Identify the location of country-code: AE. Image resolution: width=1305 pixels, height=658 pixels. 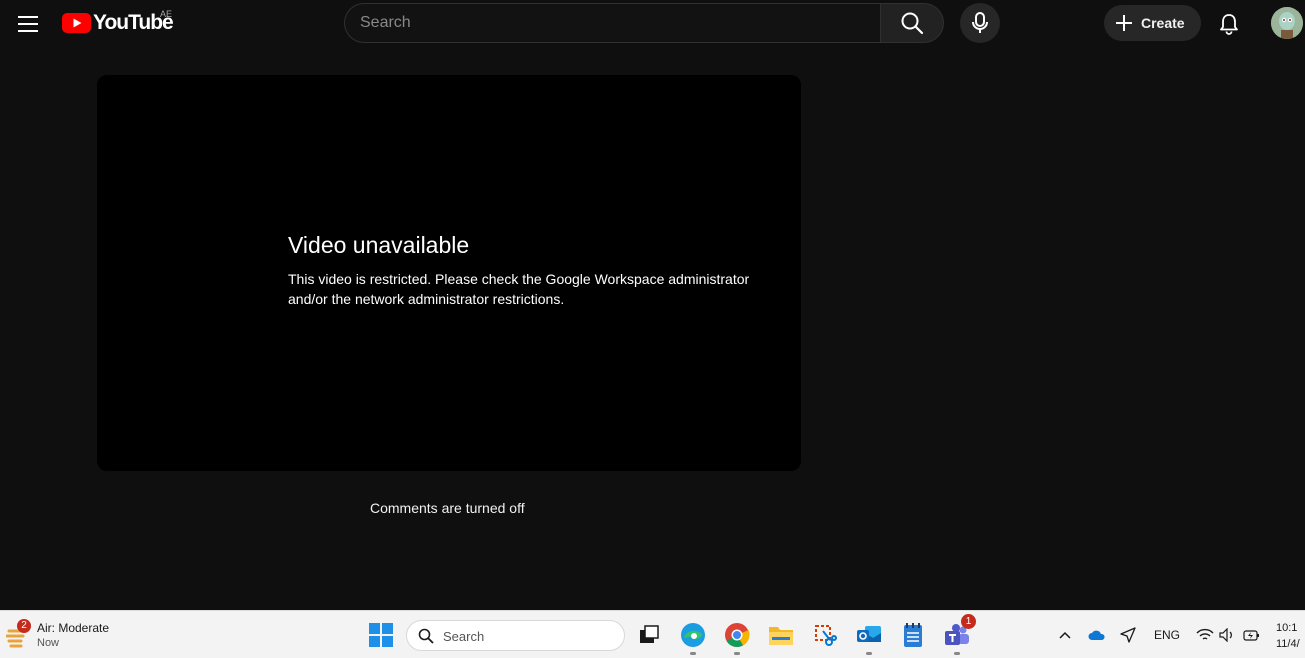
(166, 14).